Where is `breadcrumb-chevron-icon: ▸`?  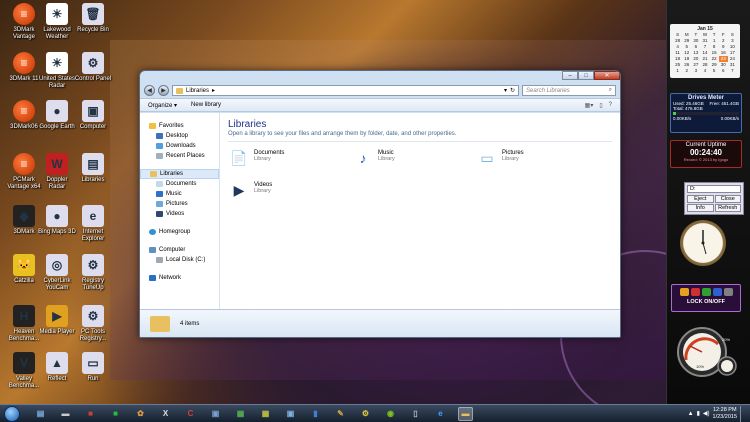 breadcrumb-chevron-icon: ▸ is located at coordinates (213, 90).